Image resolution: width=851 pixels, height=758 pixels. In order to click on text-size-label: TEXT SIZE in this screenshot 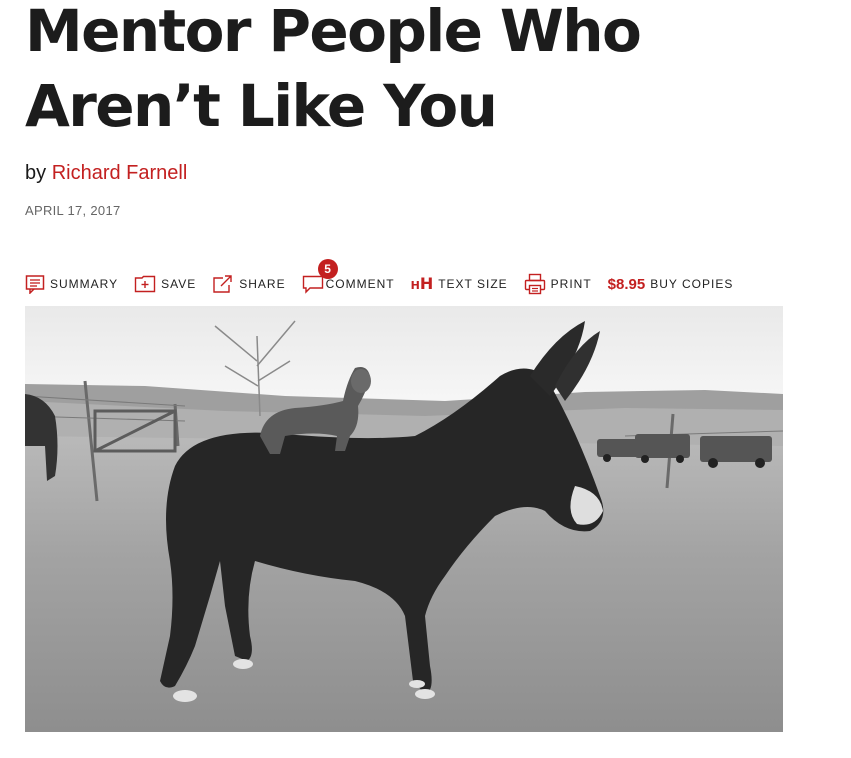, I will do `click(473, 284)`.